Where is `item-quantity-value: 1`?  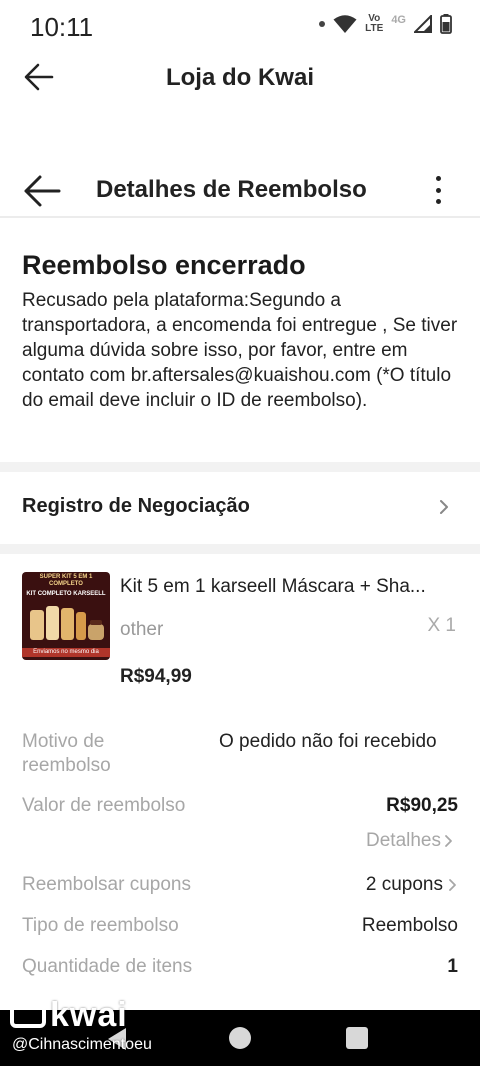
item-quantity-value: 1 is located at coordinates (452, 966).